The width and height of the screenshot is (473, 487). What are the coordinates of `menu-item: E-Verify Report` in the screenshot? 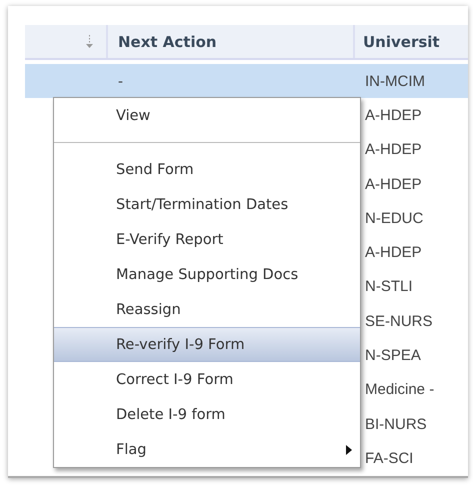 It's located at (207, 239).